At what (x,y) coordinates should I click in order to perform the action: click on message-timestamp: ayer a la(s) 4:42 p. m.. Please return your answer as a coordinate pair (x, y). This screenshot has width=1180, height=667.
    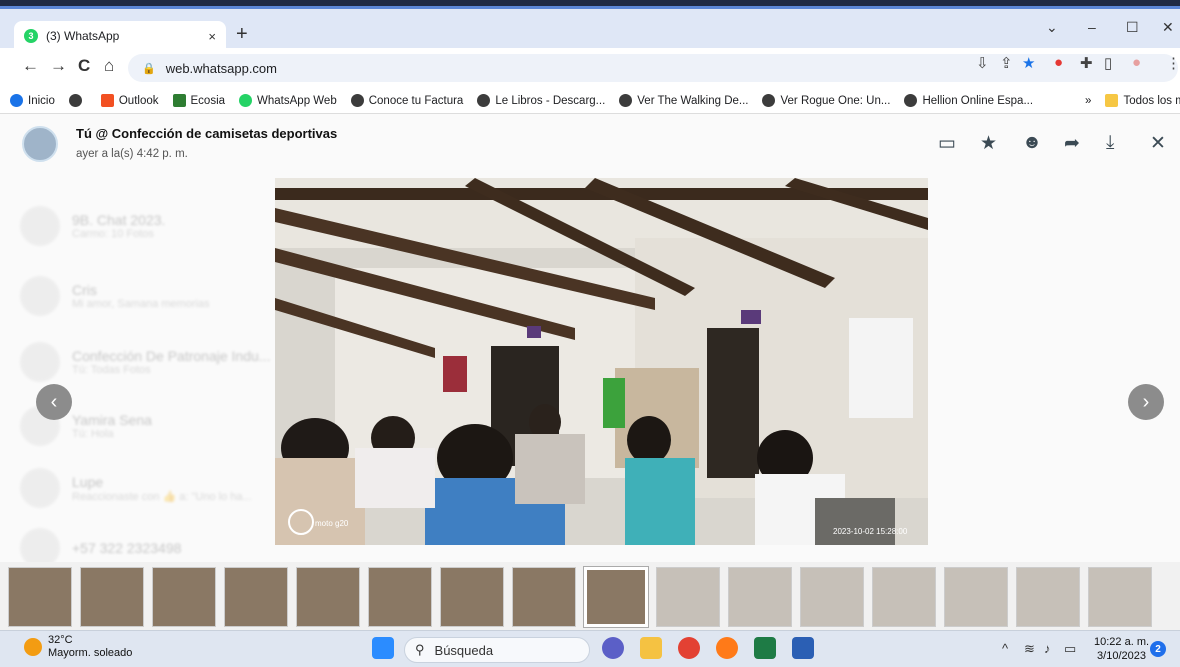
    Looking at the image, I should click on (132, 154).